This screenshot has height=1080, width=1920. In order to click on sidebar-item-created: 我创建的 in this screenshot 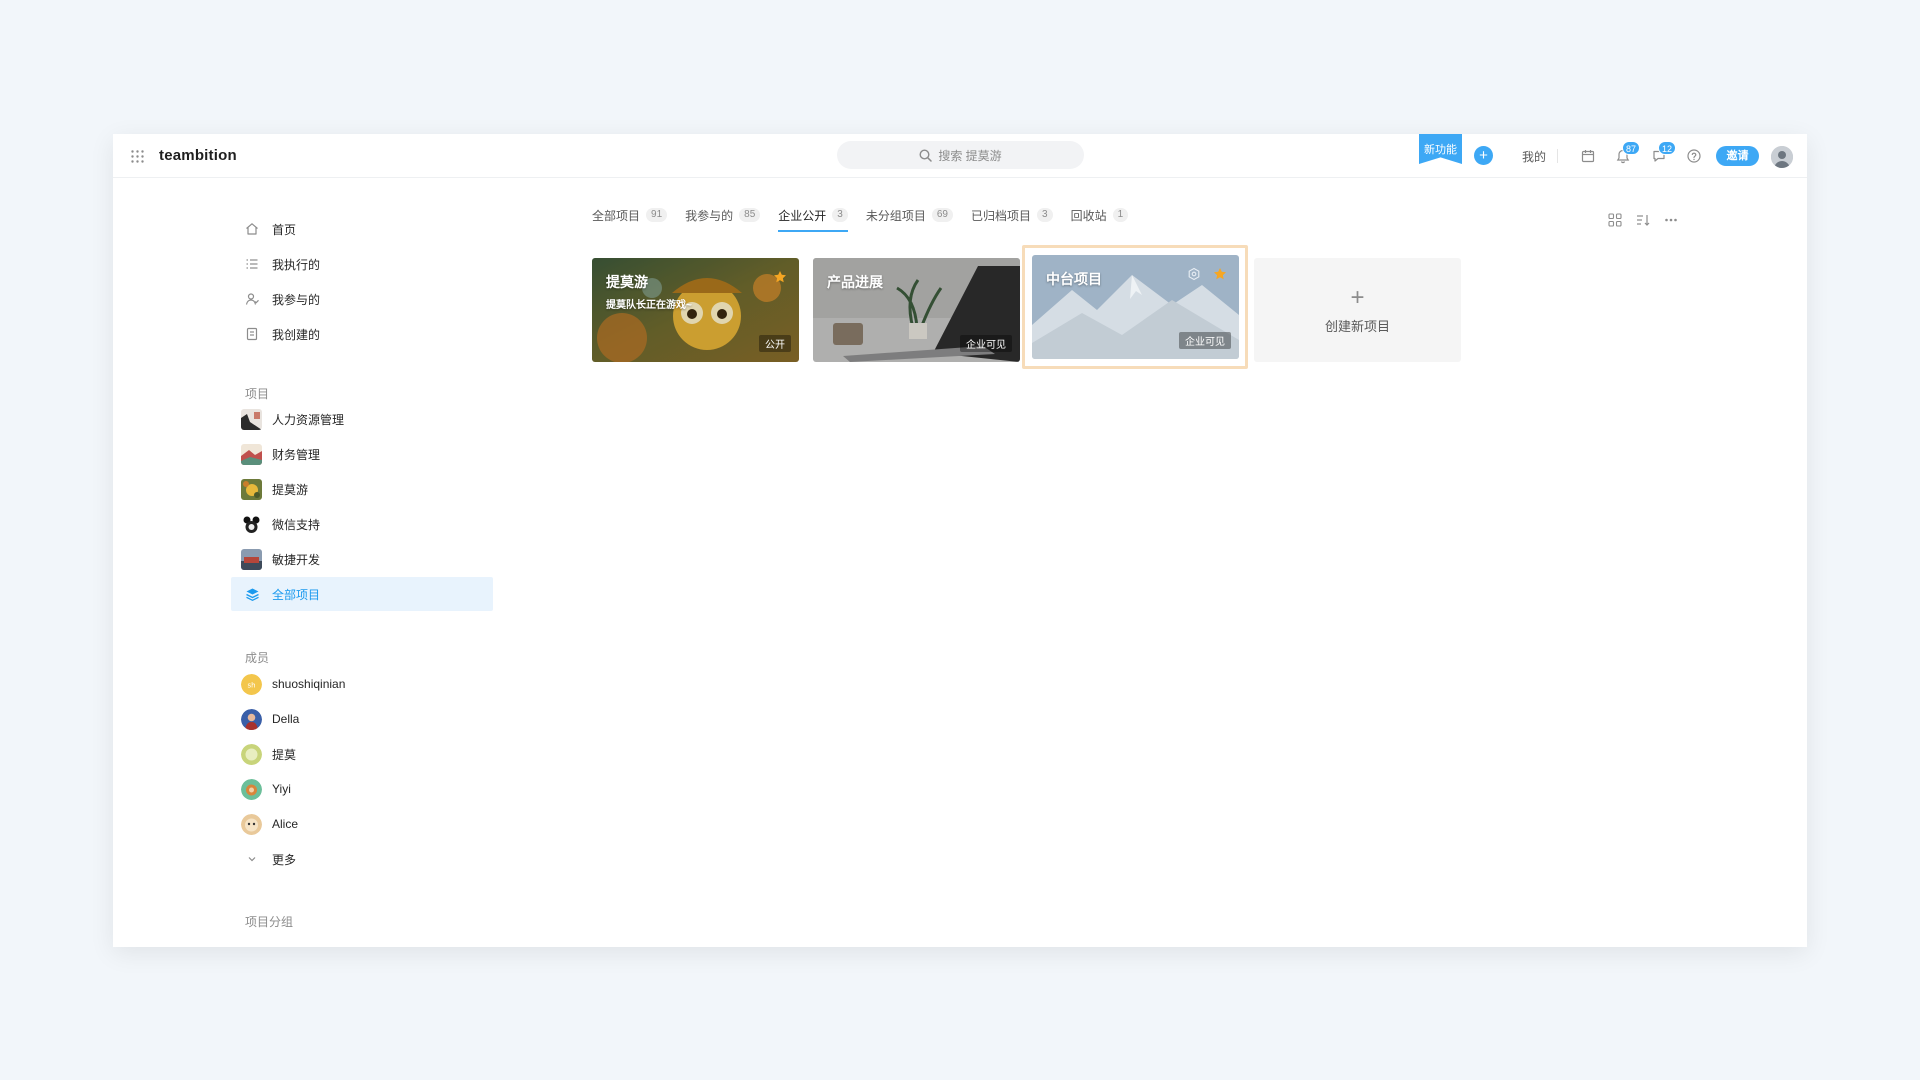, I will do `click(362, 334)`.